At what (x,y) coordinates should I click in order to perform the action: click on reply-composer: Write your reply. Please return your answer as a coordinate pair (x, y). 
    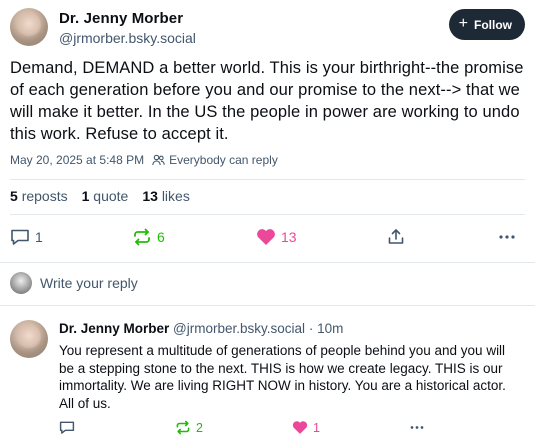
    Looking at the image, I should click on (74, 283).